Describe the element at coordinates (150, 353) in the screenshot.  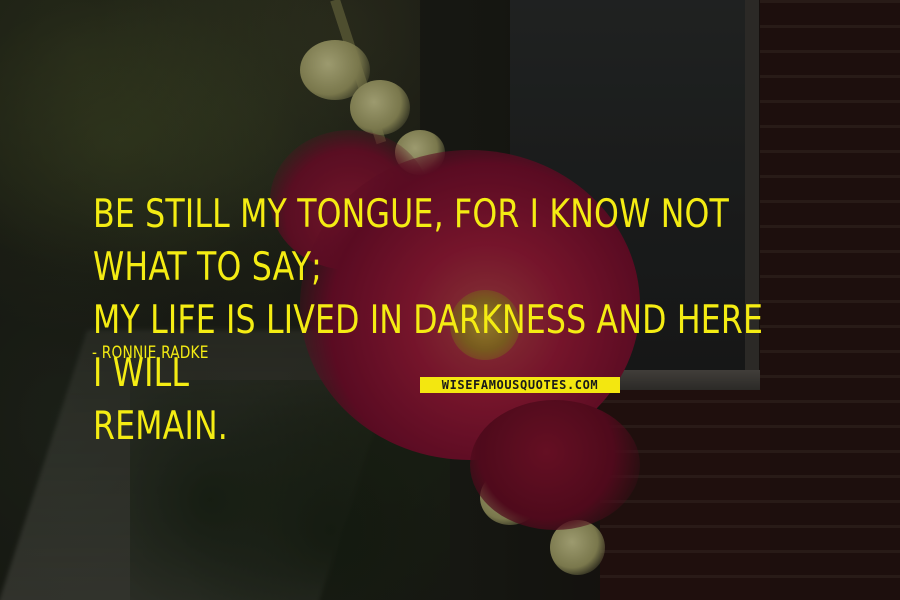
I see `quote-attribution: - RONNIE RADKE` at that location.